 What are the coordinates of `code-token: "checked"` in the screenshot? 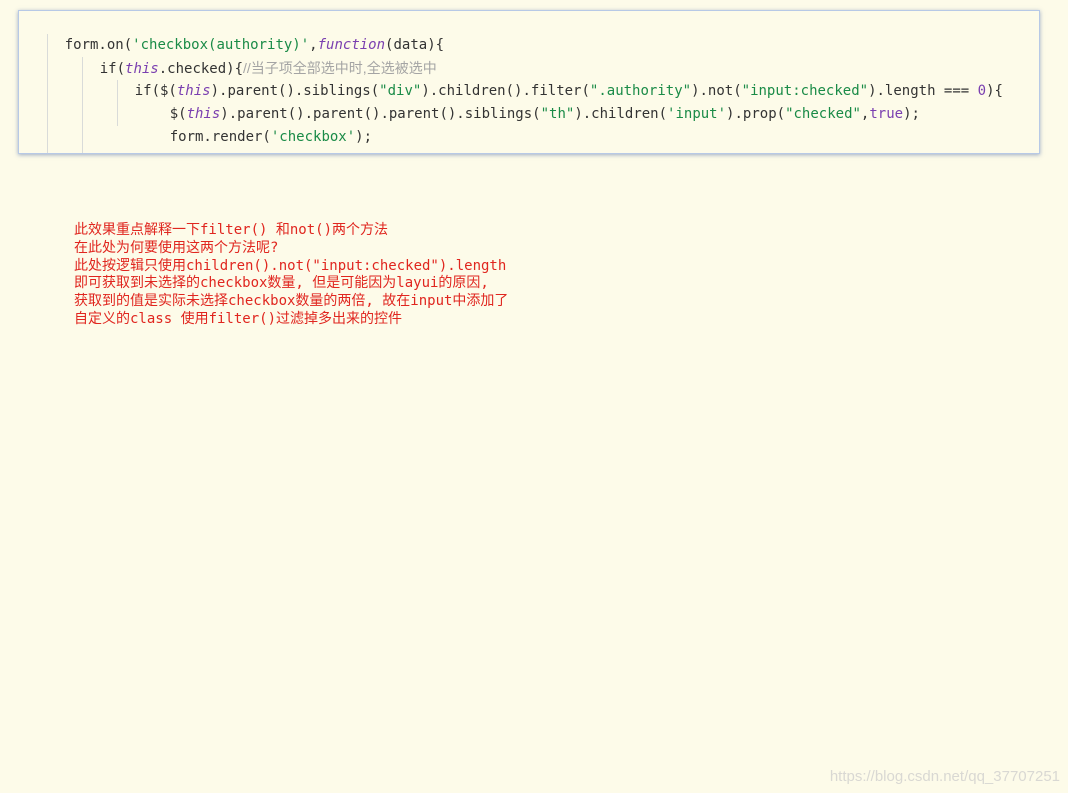 It's located at (823, 114).